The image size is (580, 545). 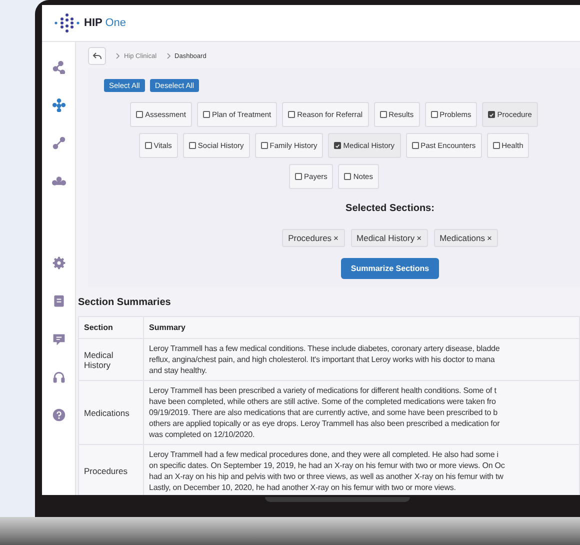 What do you see at coordinates (59, 143) in the screenshot?
I see `link-icon` at bounding box center [59, 143].